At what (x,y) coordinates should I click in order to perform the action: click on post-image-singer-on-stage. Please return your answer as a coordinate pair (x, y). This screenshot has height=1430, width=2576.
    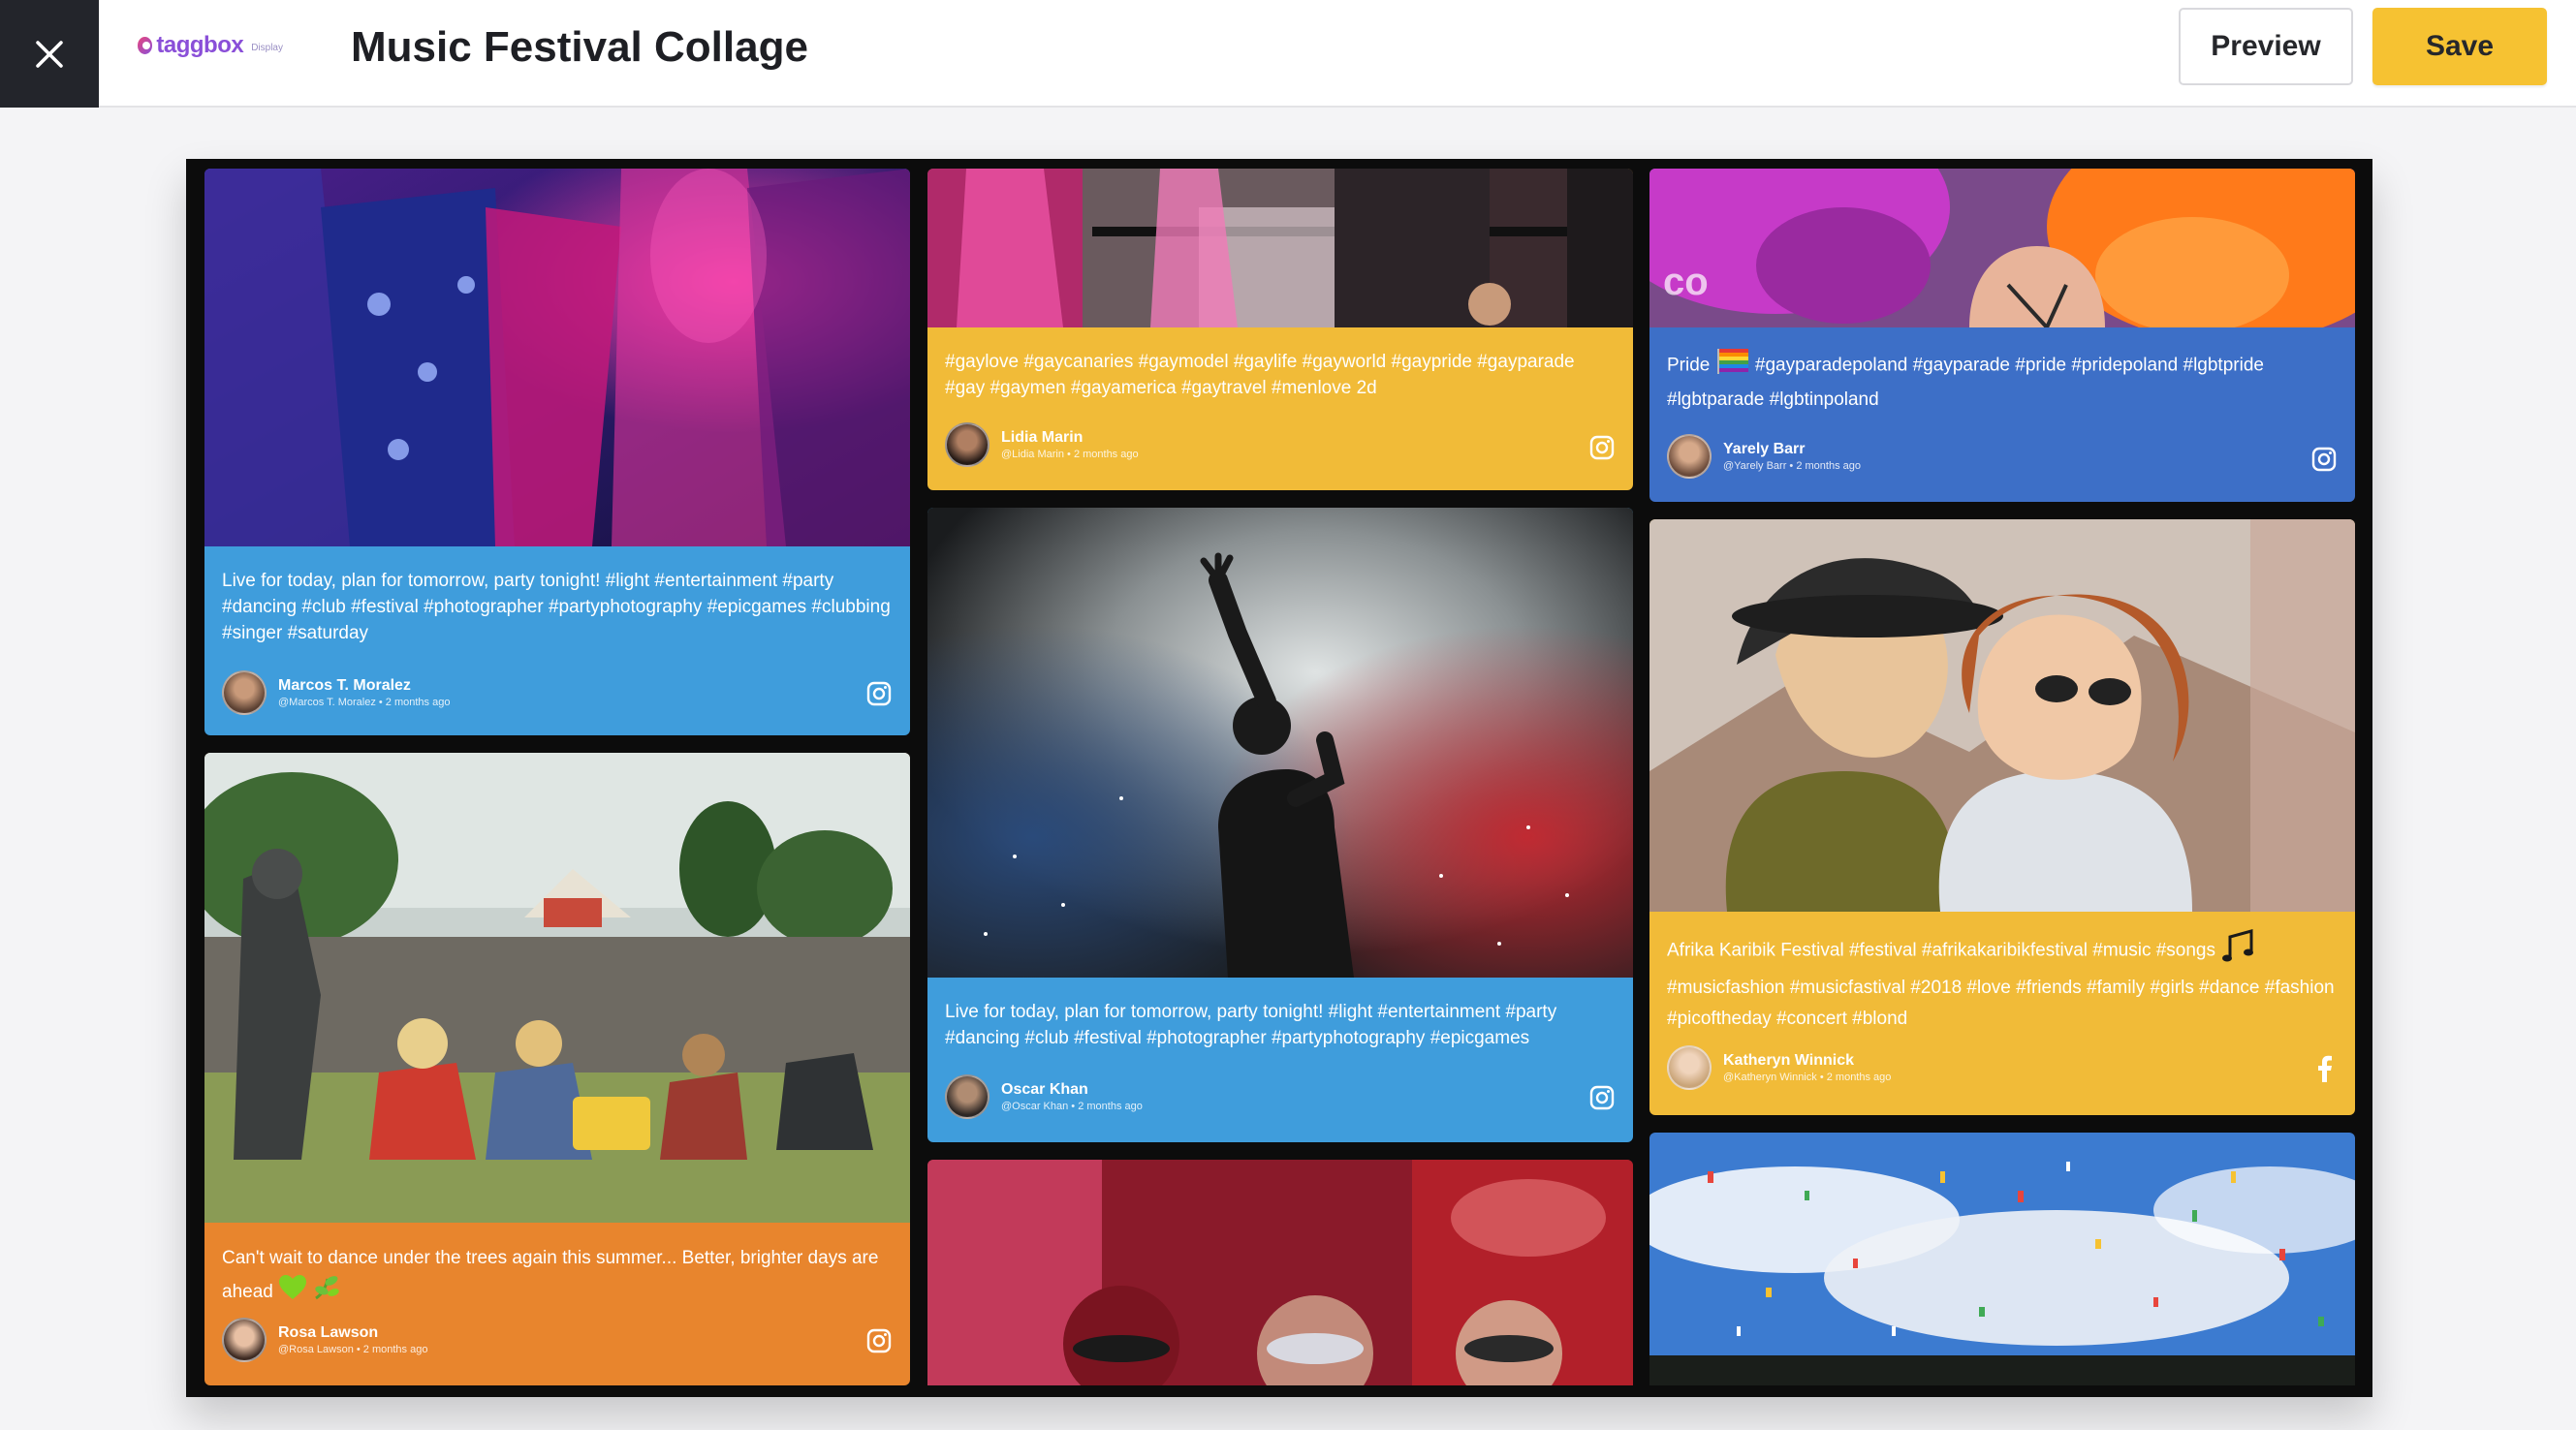
    Looking at the image, I should click on (1280, 743).